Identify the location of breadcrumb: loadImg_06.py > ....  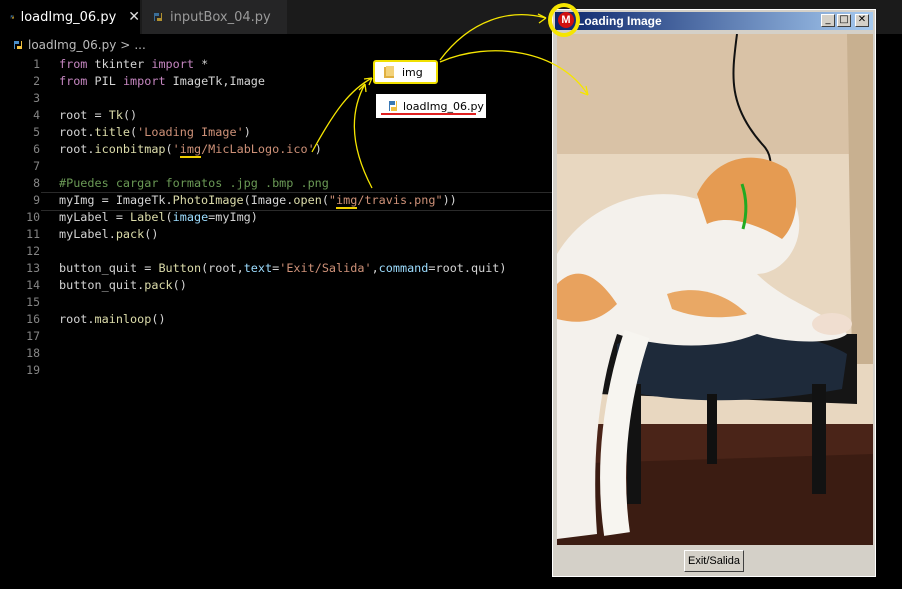
(79, 45).